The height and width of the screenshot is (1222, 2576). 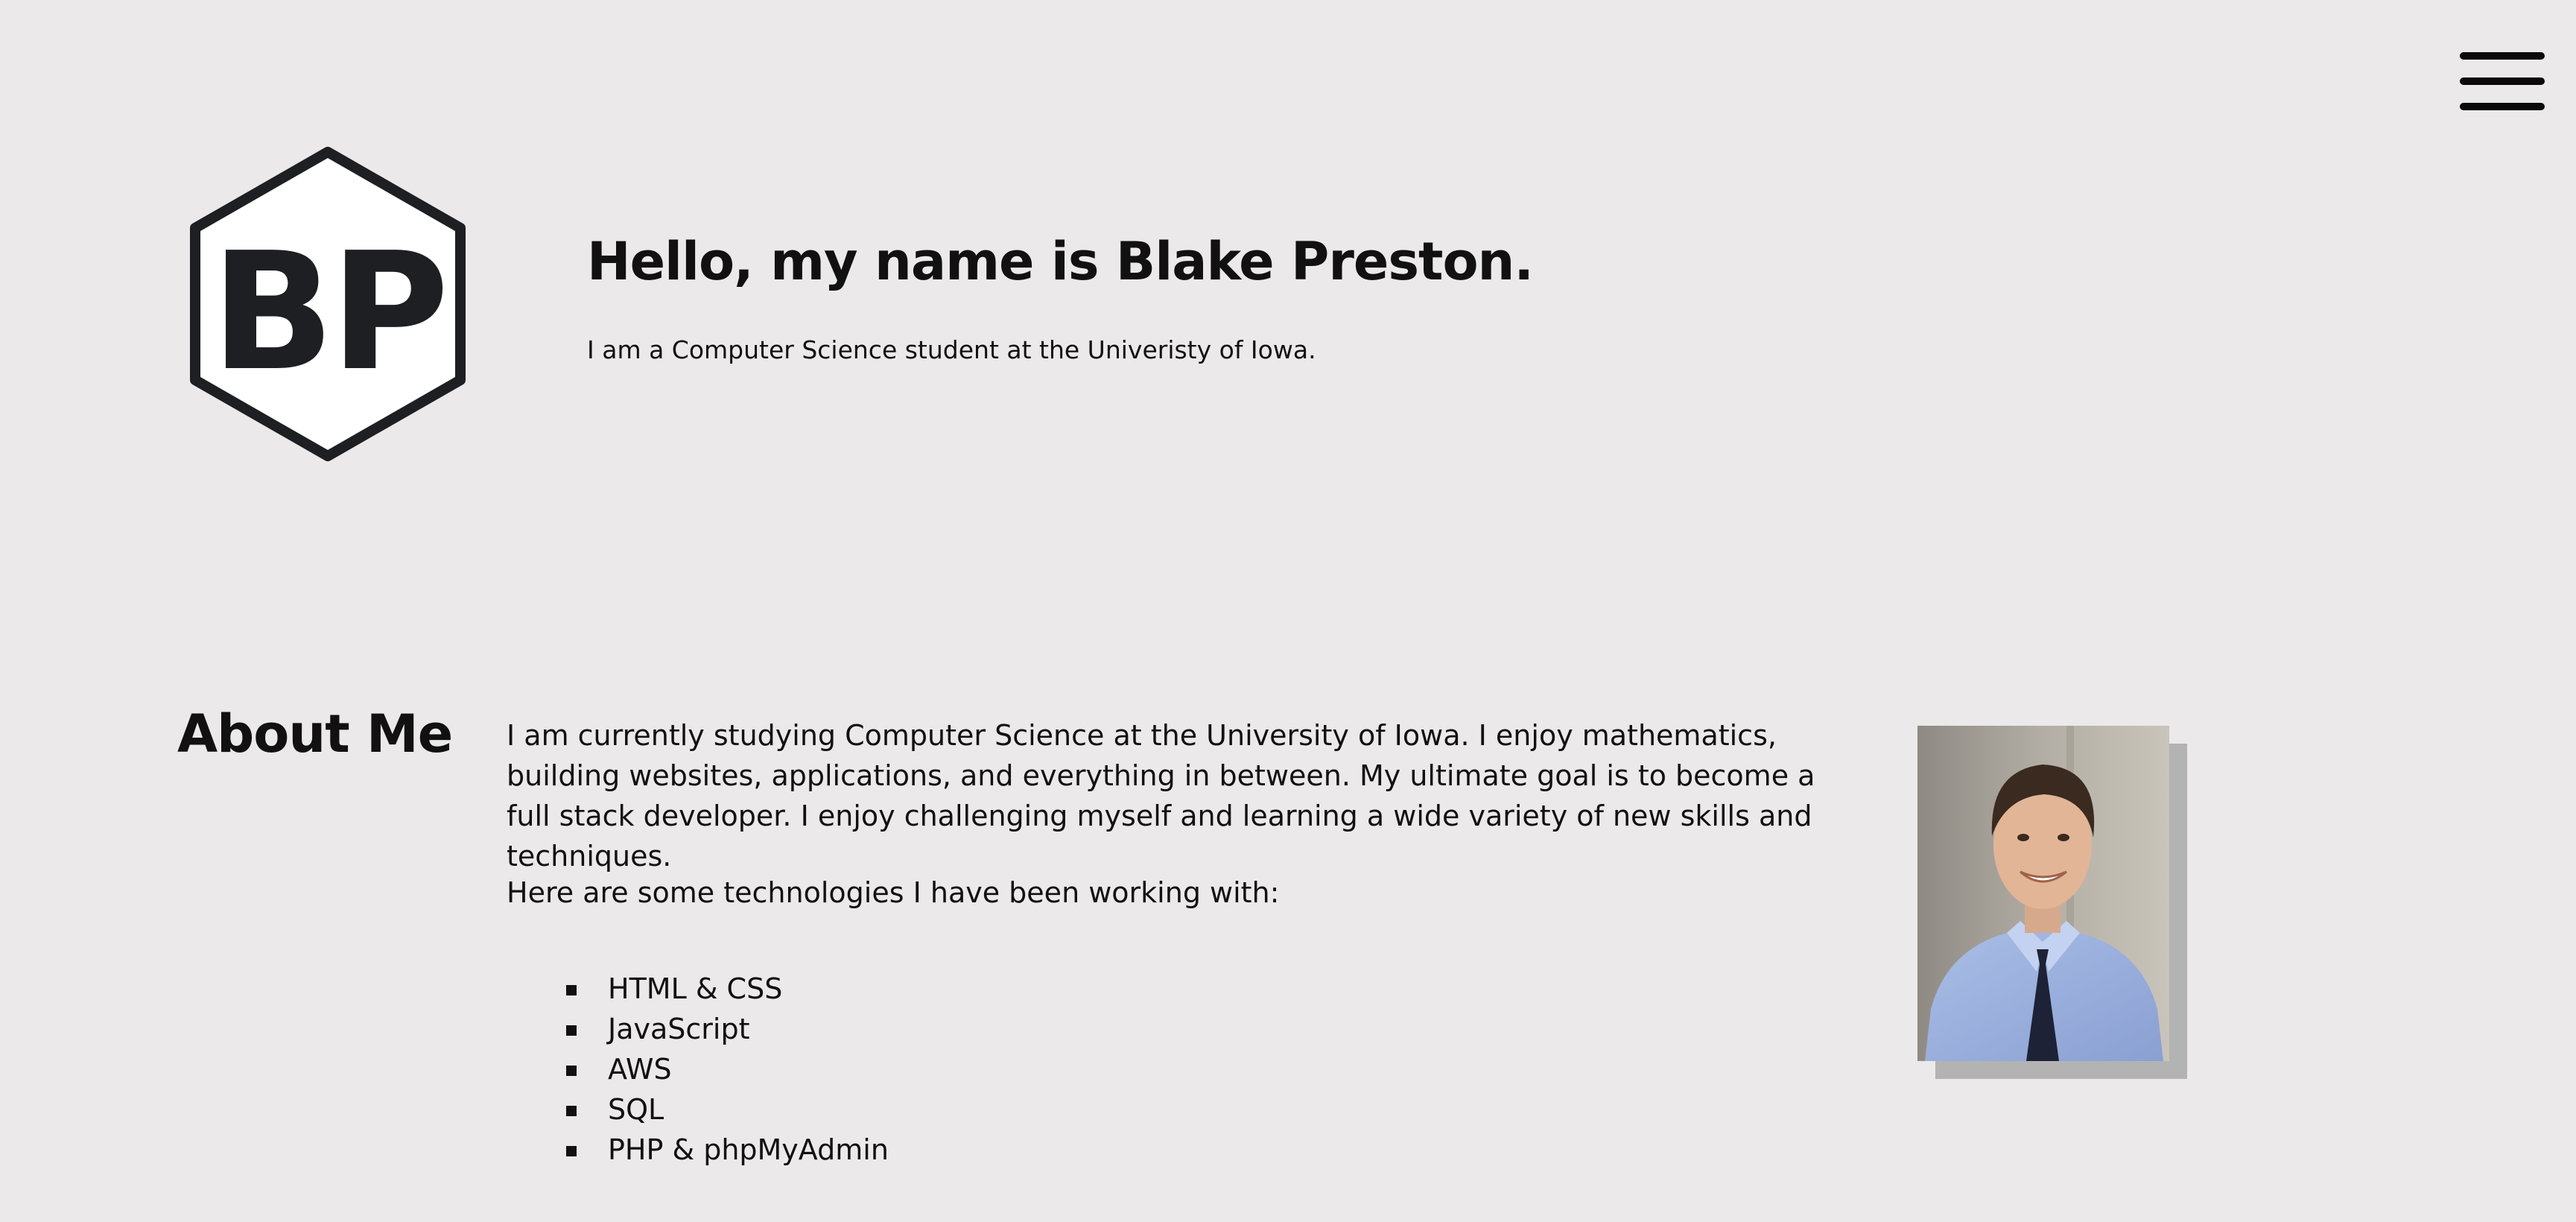 I want to click on menu-bar-top, so click(x=2503, y=56).